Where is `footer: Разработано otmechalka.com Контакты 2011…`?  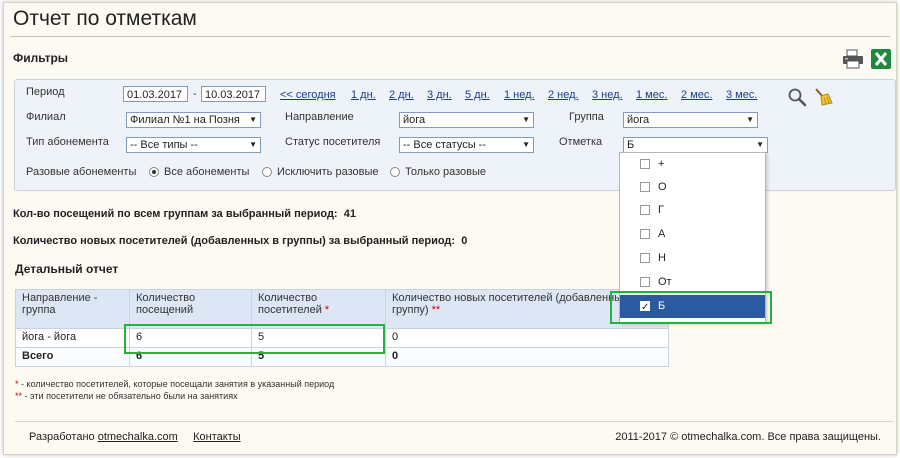 footer: Разработано otmechalka.com Контакты 2011… is located at coordinates (454, 436).